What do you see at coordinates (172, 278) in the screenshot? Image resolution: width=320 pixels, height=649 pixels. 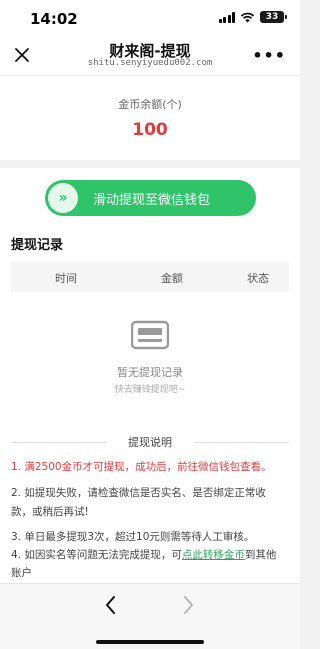 I see `column-amount: 金额` at bounding box center [172, 278].